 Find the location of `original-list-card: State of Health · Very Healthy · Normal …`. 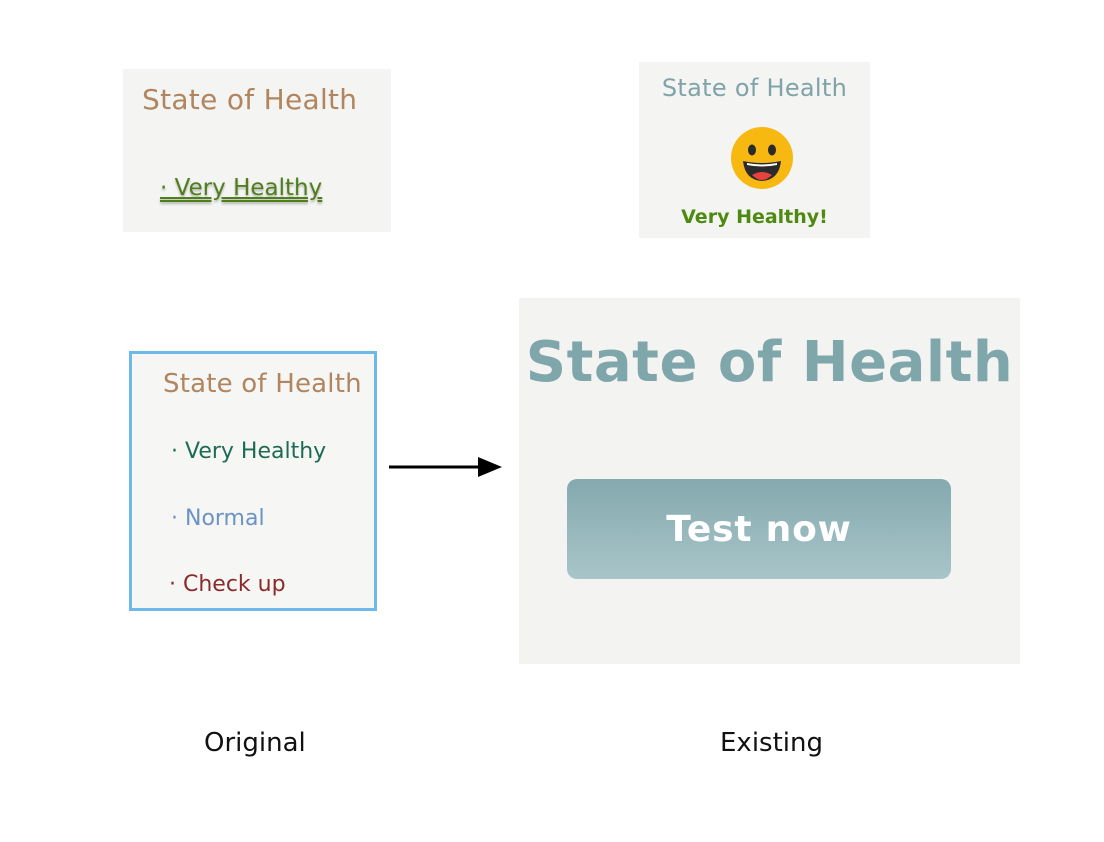

original-list-card: State of Health · Very Healthy · Normal … is located at coordinates (253, 481).